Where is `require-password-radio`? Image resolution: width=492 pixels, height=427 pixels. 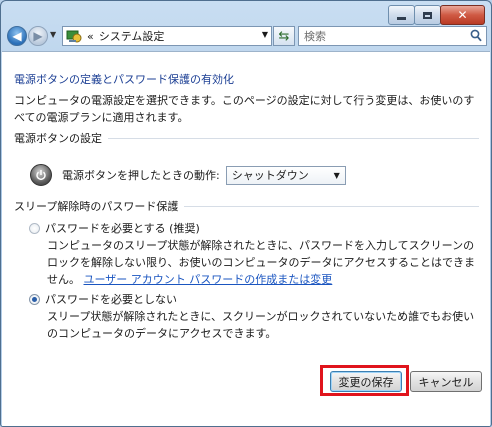 require-password-radio is located at coordinates (34, 228).